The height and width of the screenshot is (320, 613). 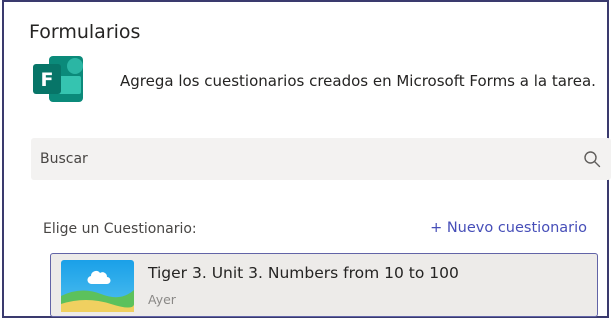 I want to click on choose-quiz-label: Elige un Cuestionario:, so click(x=120, y=229).